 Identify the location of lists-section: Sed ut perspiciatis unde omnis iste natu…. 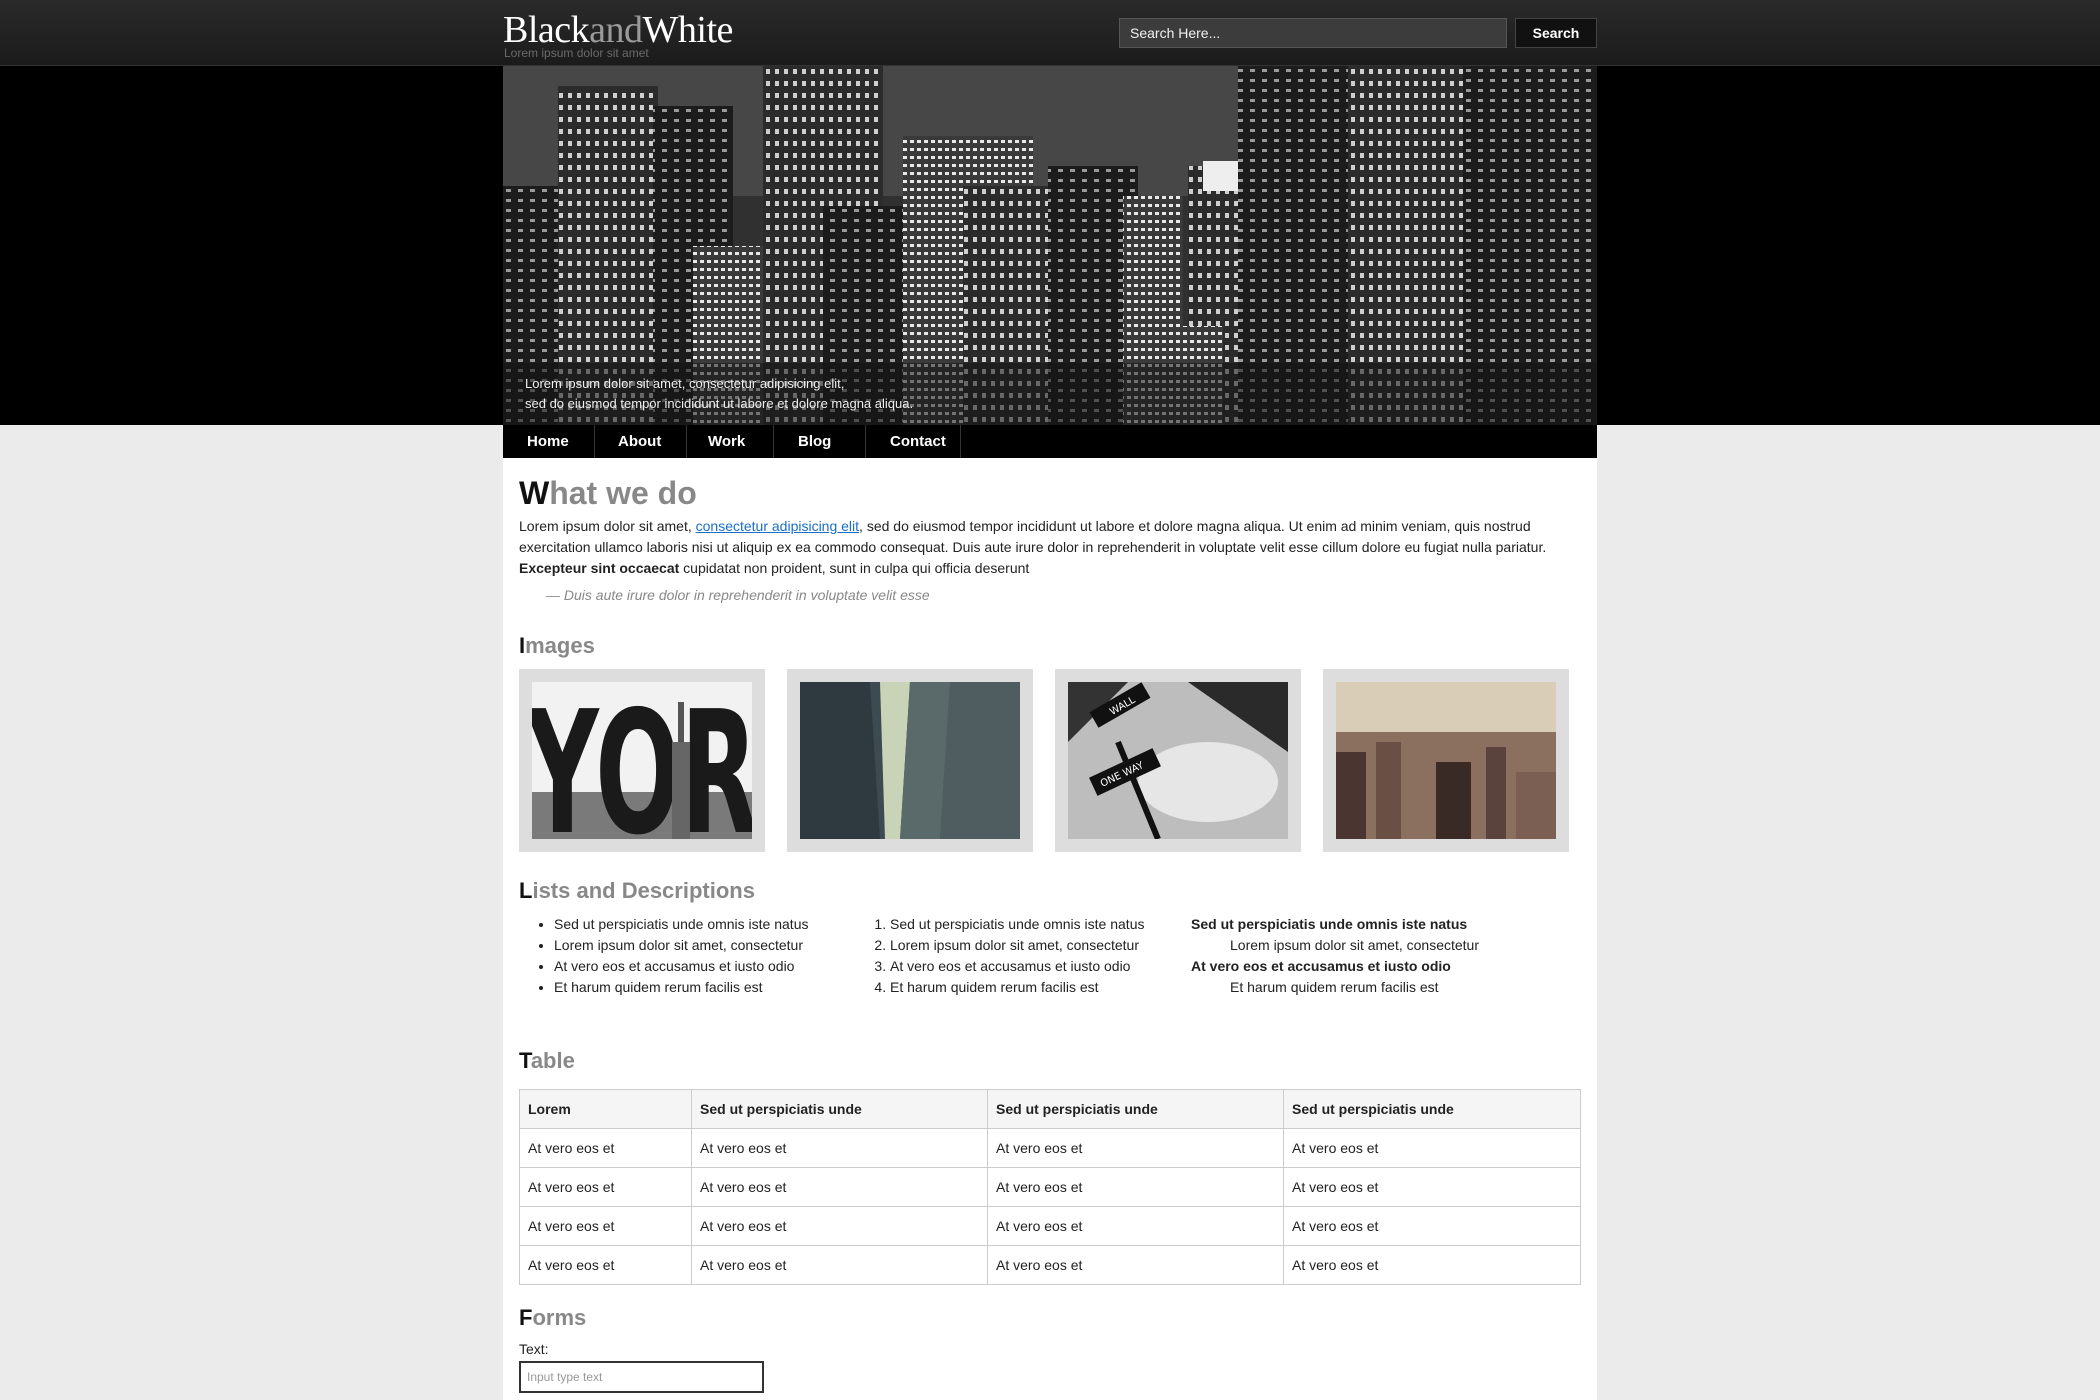
(1050, 956).